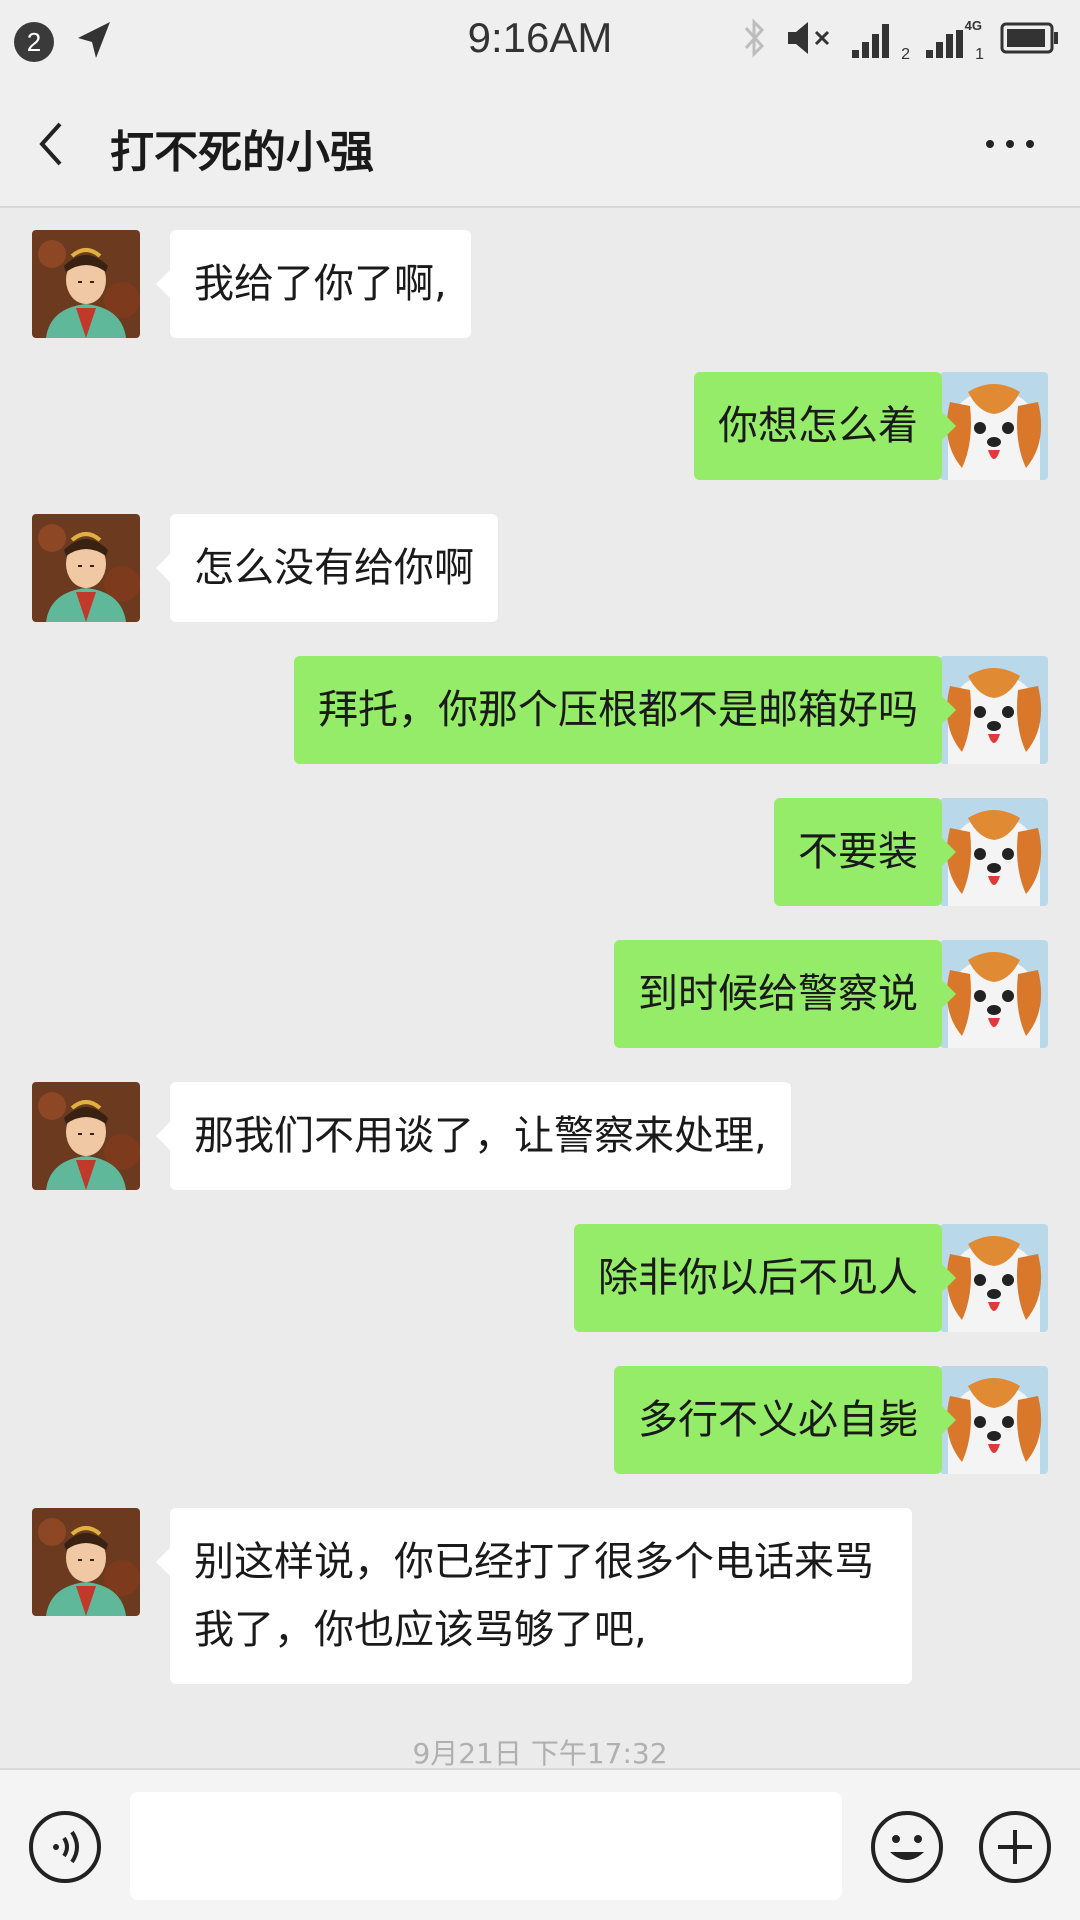 This screenshot has height=1920, width=1080. What do you see at coordinates (754, 40) in the screenshot?
I see `bluetooth-icon` at bounding box center [754, 40].